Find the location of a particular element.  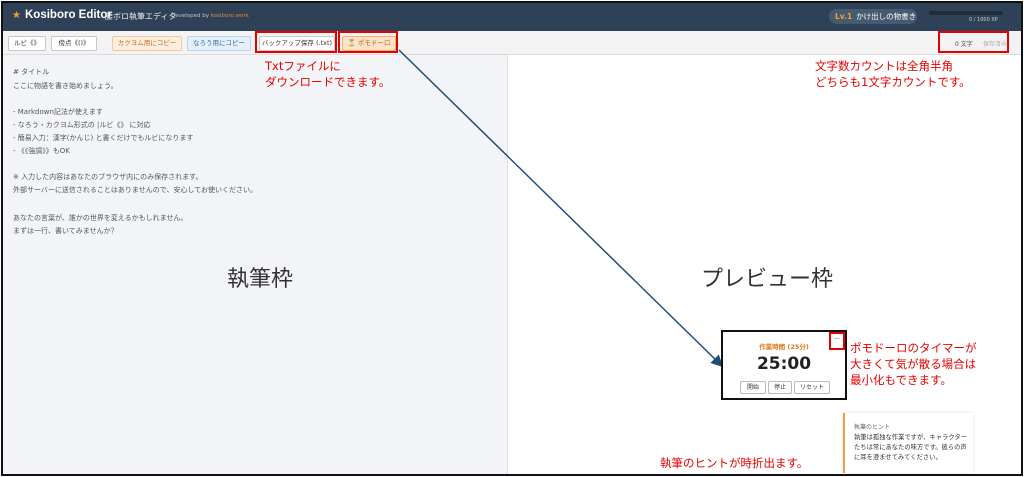

pomodoro-stop-button: 停止 is located at coordinates (780, 387).